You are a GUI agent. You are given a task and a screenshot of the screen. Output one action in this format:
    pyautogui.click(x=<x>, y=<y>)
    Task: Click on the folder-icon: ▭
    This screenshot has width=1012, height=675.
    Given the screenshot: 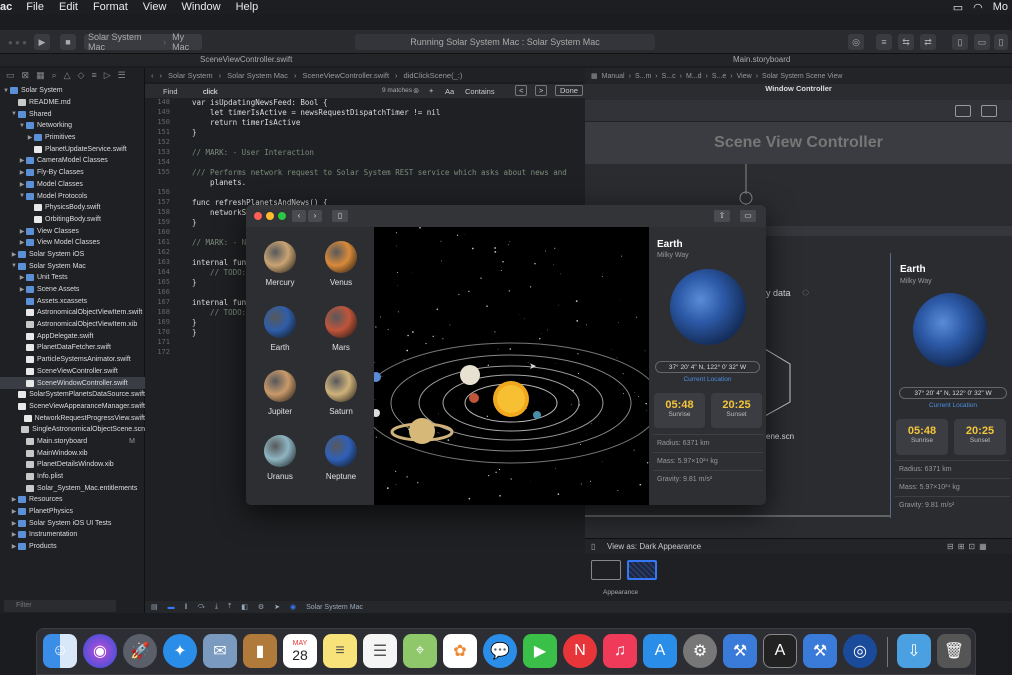 What is the action you would take?
    pyautogui.click(x=10, y=75)
    